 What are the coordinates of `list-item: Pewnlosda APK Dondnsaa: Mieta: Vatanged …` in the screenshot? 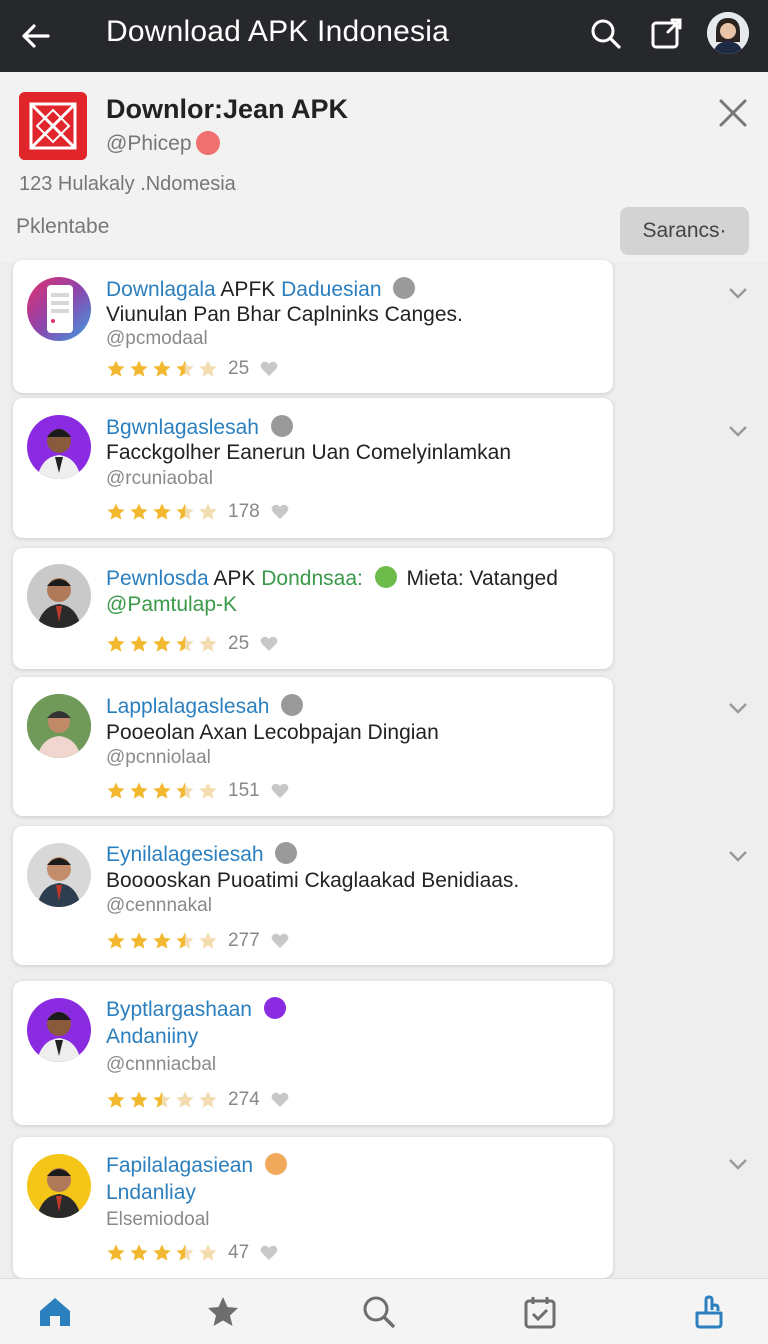 It's located at (313, 608).